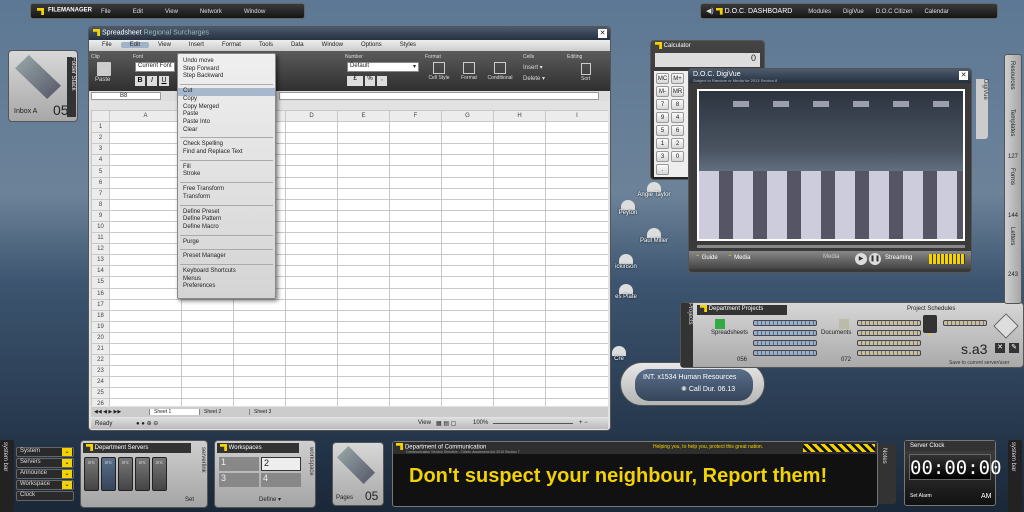 This screenshot has width=1024, height=512. I want to click on sheet-menu-insert: Insert, so click(196, 45).